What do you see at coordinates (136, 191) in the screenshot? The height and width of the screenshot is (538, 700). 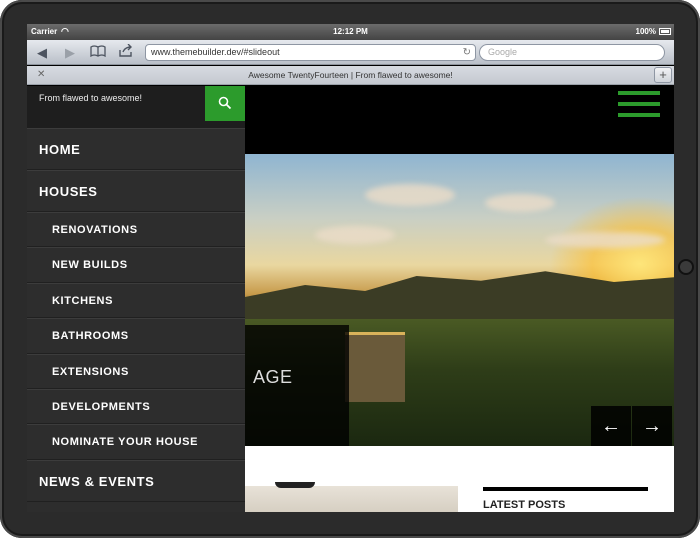 I see `menu-item-houses: Houses` at bounding box center [136, 191].